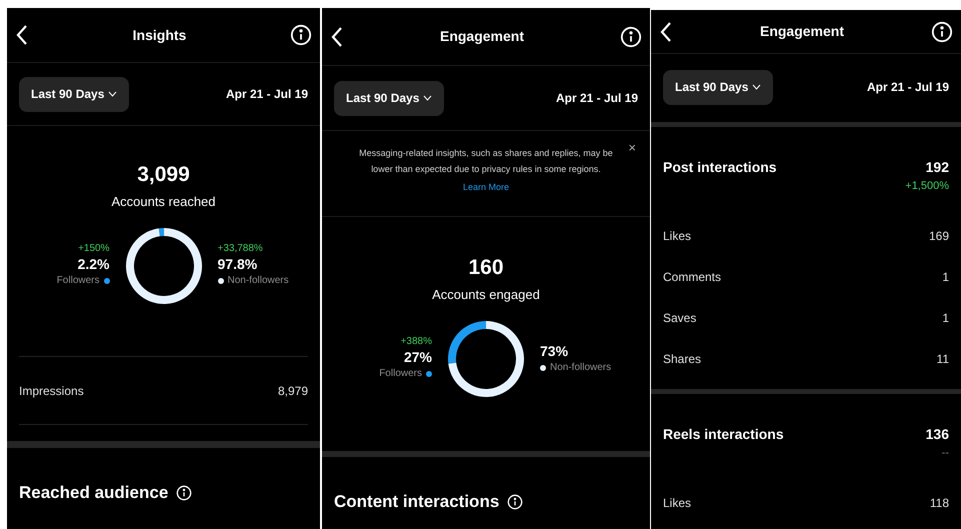 The width and height of the screenshot is (961, 529). Describe the element at coordinates (486, 187) in the screenshot. I see `learn-more-link: Learn More` at that location.